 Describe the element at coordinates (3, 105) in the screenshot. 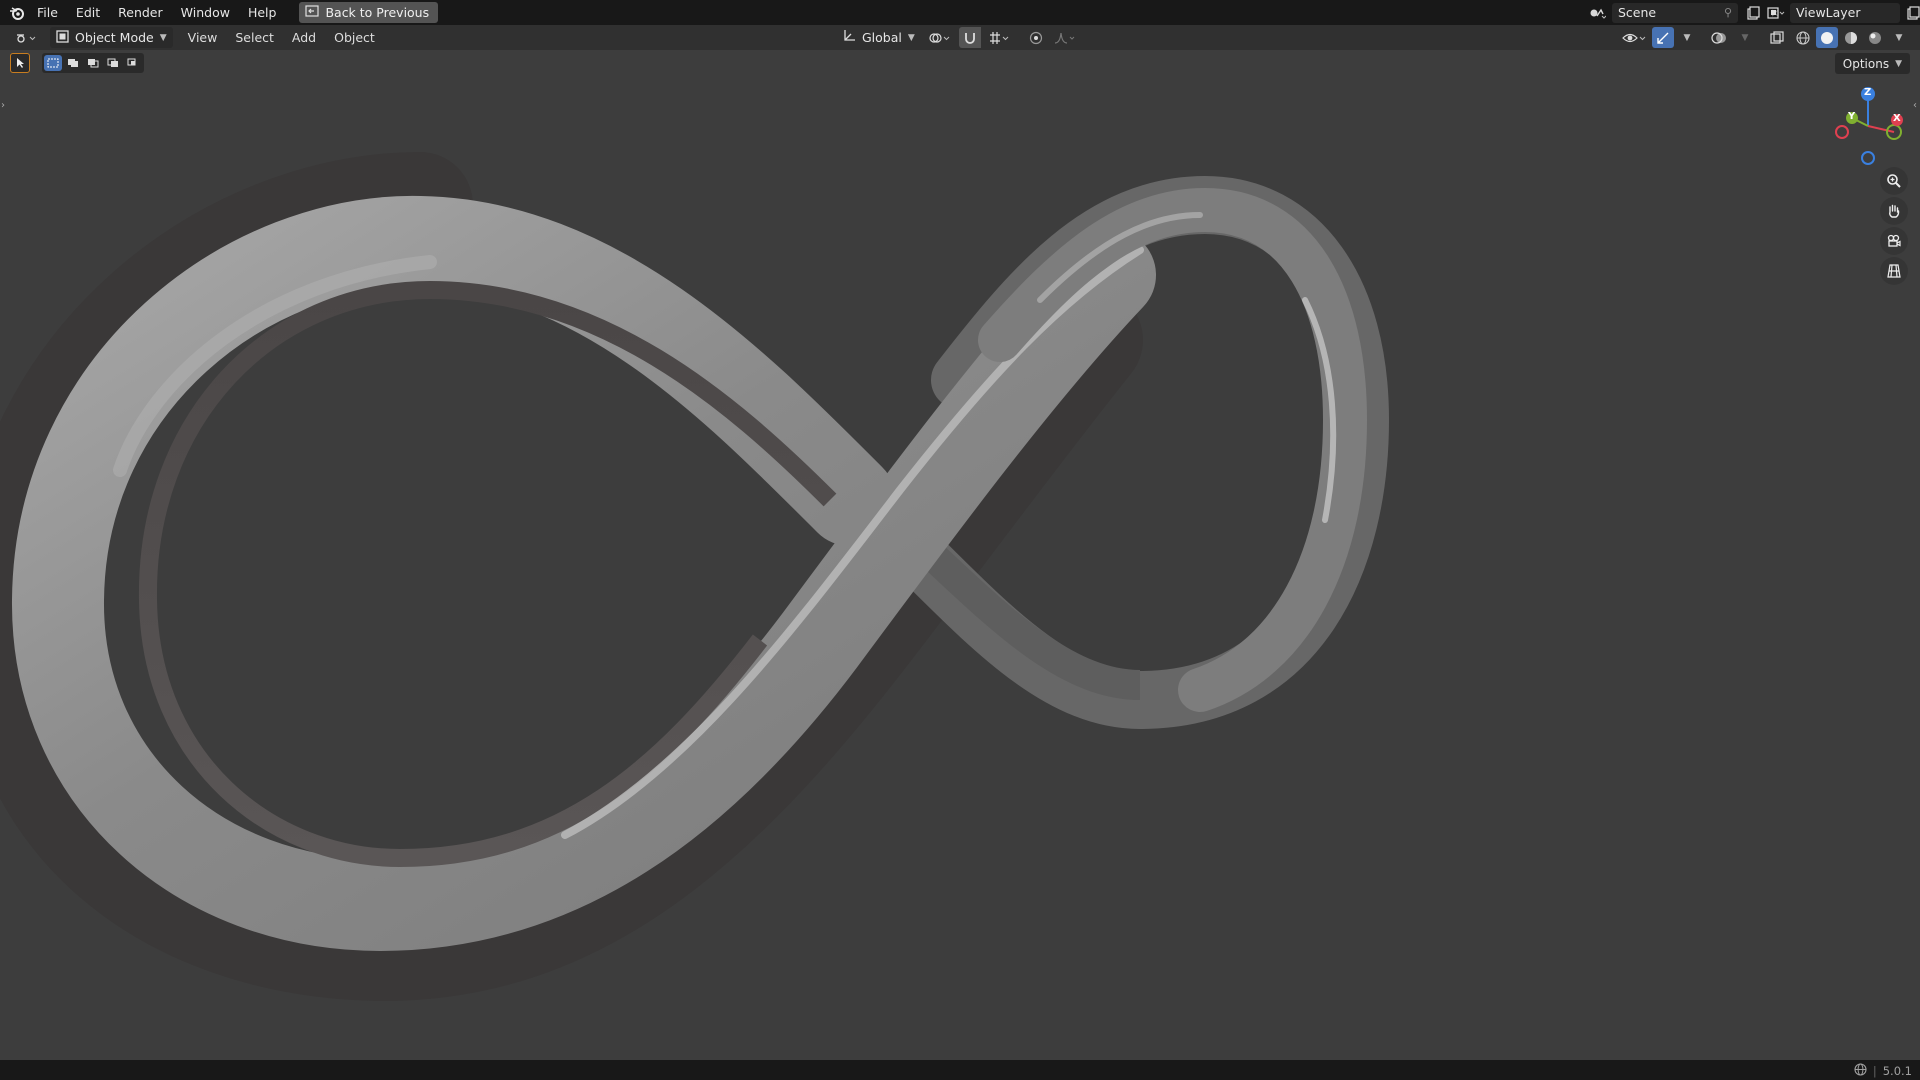

I see `toolbar-toggle-chevron-icon: ›` at that location.